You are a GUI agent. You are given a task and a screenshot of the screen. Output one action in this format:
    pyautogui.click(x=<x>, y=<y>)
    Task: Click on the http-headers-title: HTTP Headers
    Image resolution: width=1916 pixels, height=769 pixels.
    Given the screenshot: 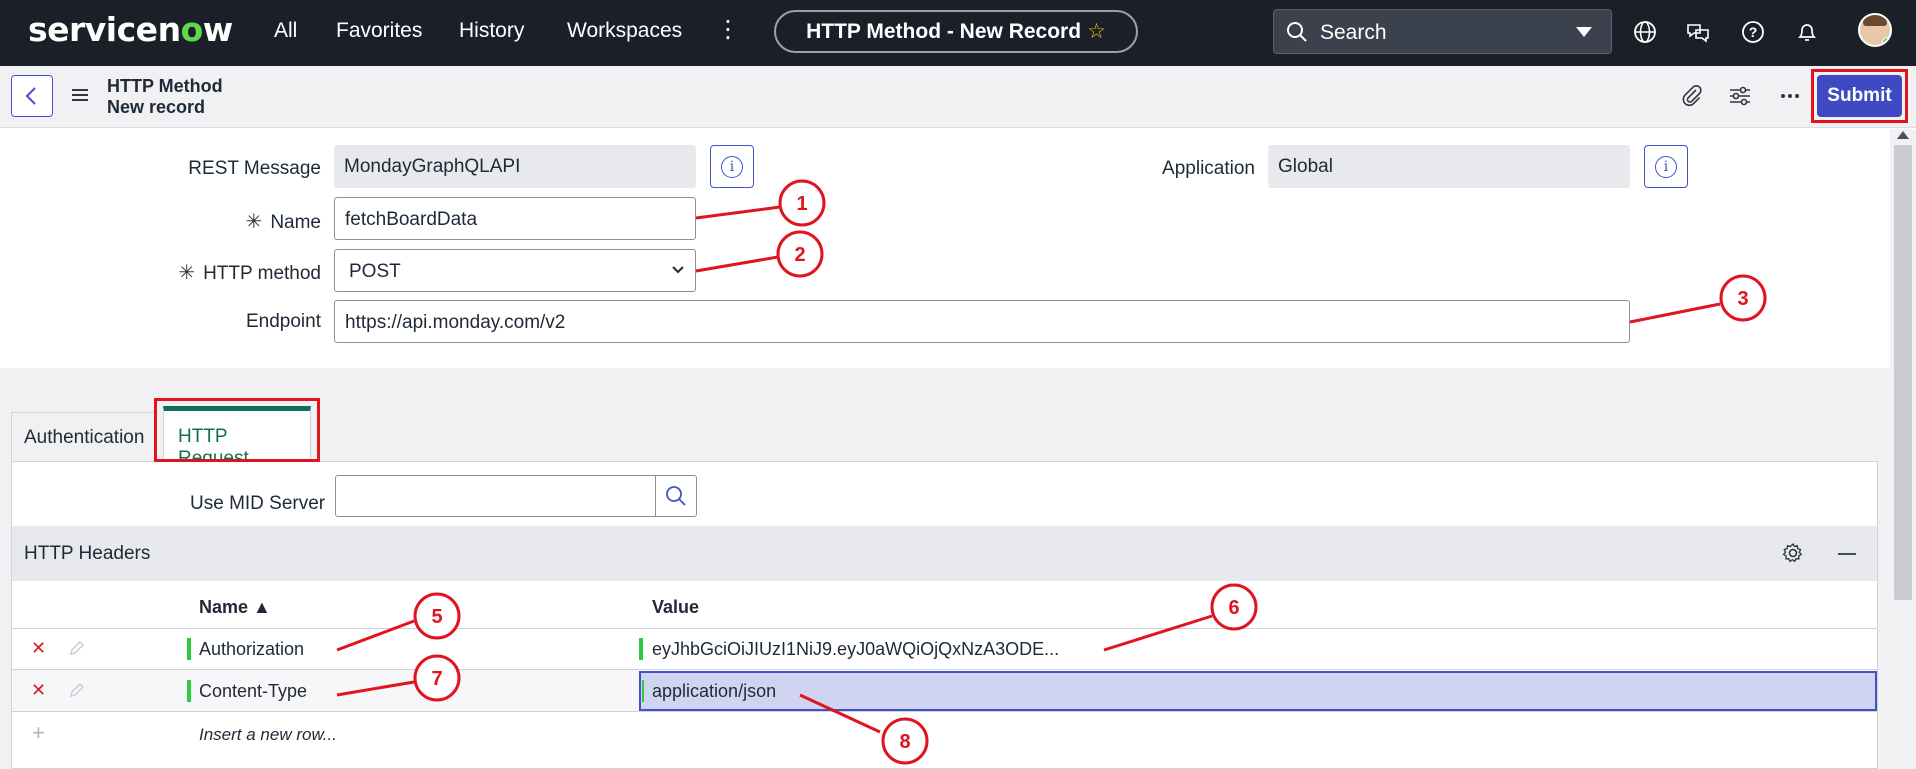 What is the action you would take?
    pyautogui.click(x=87, y=553)
    